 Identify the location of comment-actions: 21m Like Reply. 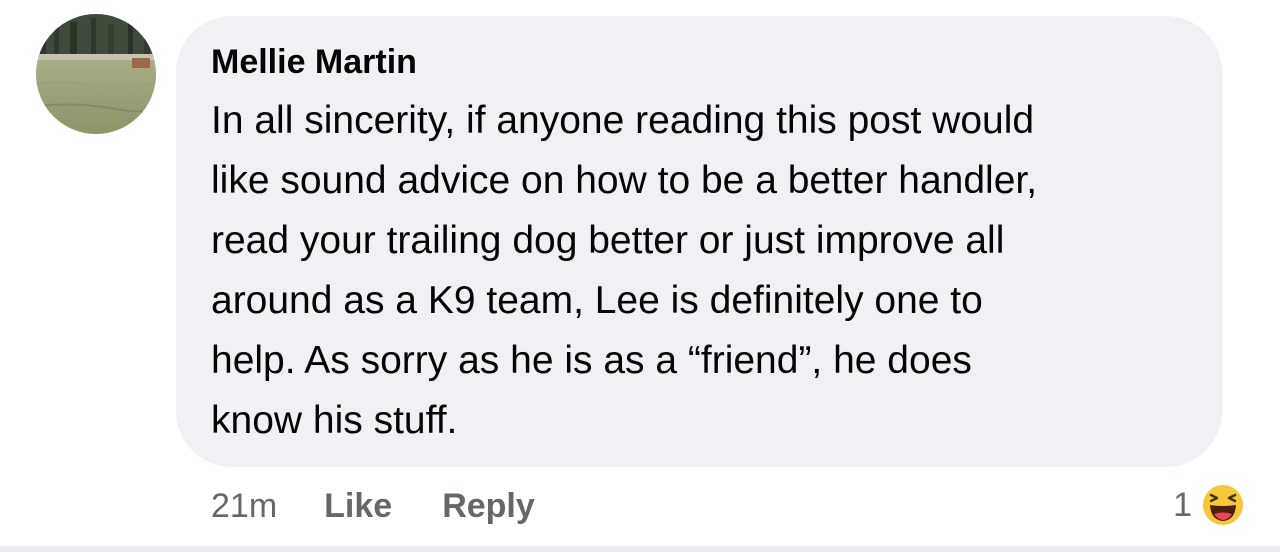
(373, 506).